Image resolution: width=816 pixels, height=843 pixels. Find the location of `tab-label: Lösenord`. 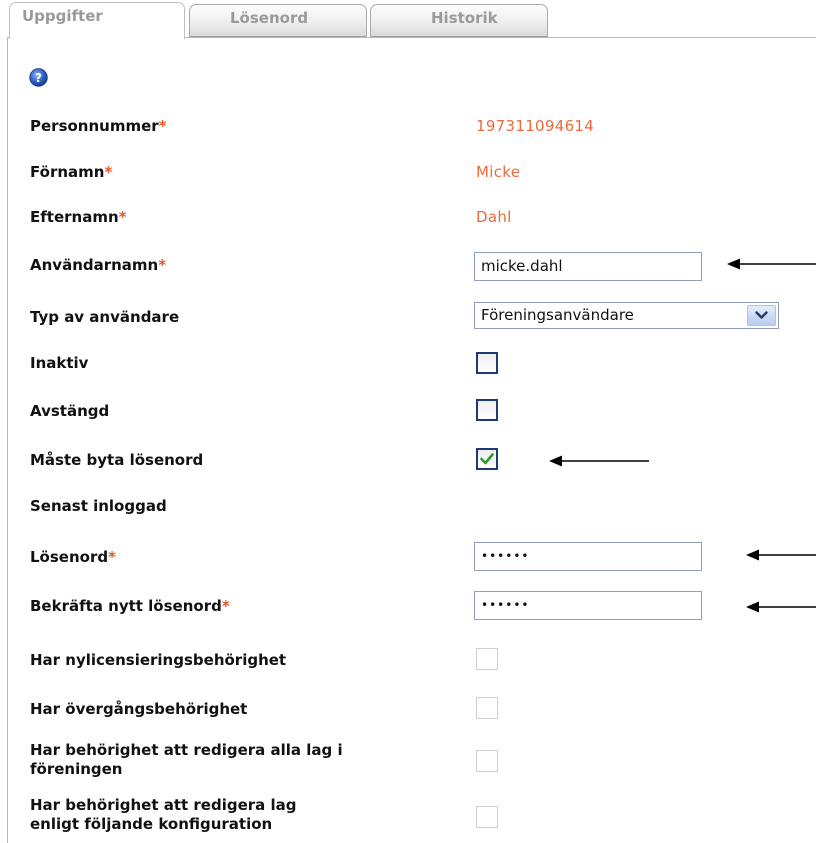

tab-label: Lösenord is located at coordinates (269, 18).